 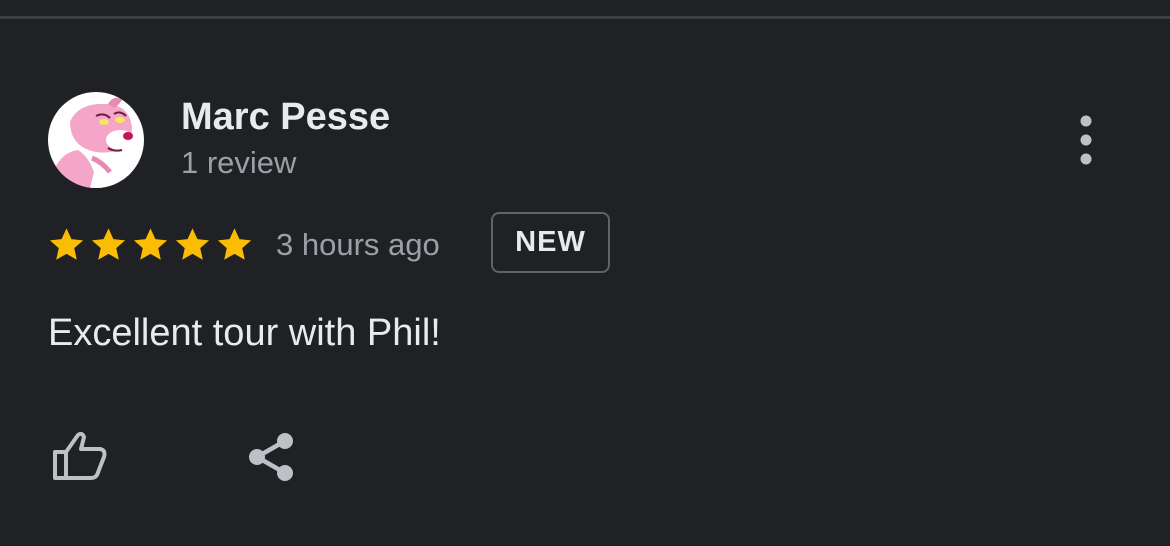 I want to click on share-icon, so click(x=271, y=457).